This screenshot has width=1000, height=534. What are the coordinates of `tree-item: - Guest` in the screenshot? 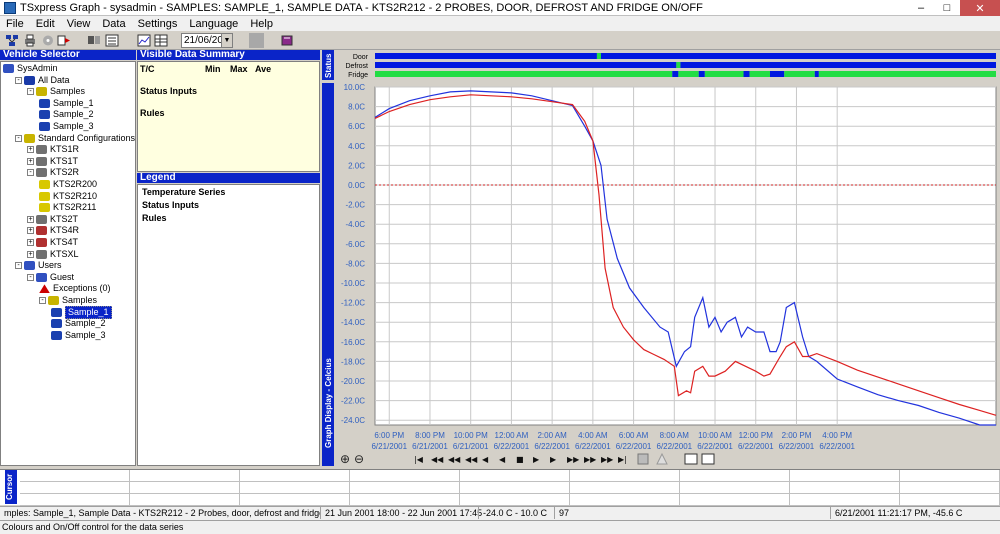 It's located at (50, 277).